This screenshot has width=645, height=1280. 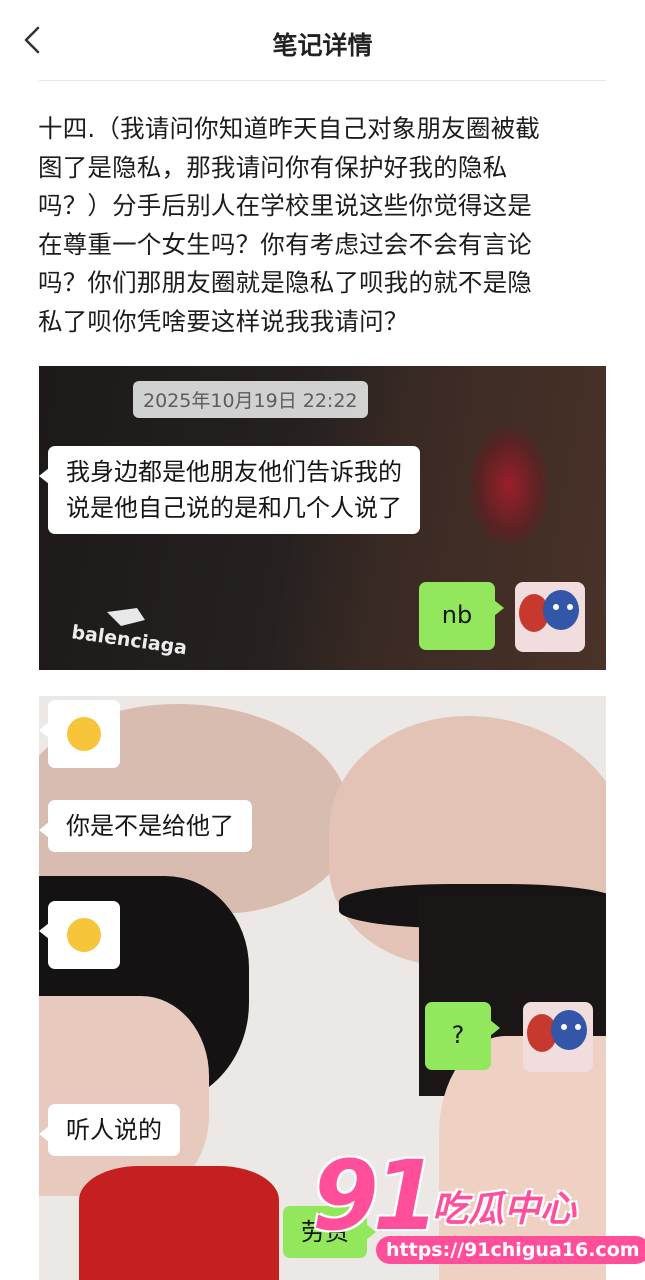 What do you see at coordinates (234, 508) in the screenshot?
I see `message-text: 说是他自己说的是和几个人说了` at bounding box center [234, 508].